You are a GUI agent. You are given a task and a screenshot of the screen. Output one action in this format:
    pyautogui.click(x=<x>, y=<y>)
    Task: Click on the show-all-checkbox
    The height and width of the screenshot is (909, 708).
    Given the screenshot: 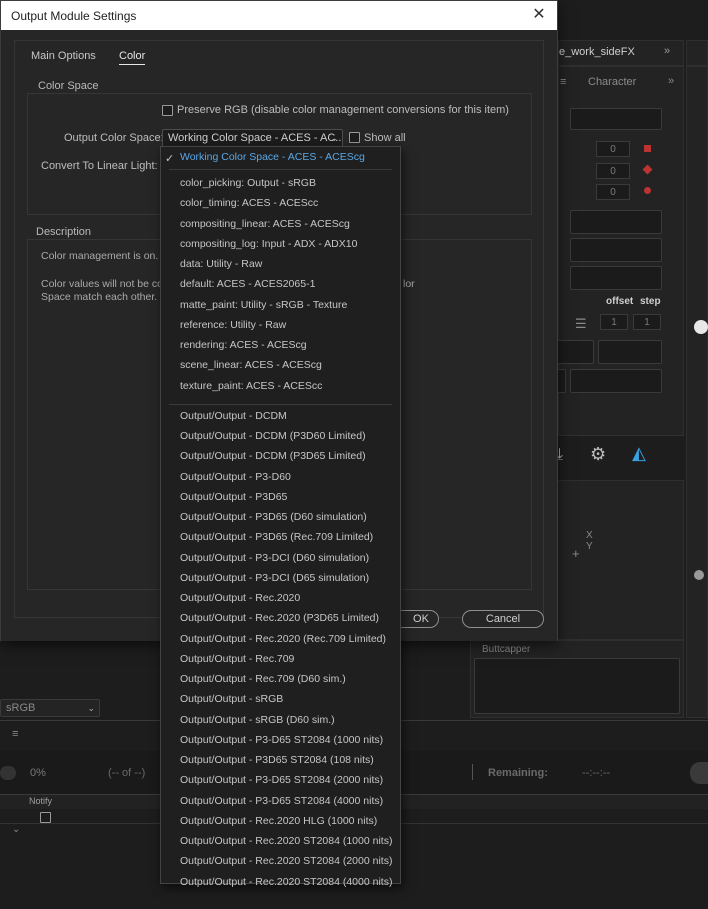 What is the action you would take?
    pyautogui.click(x=354, y=137)
    